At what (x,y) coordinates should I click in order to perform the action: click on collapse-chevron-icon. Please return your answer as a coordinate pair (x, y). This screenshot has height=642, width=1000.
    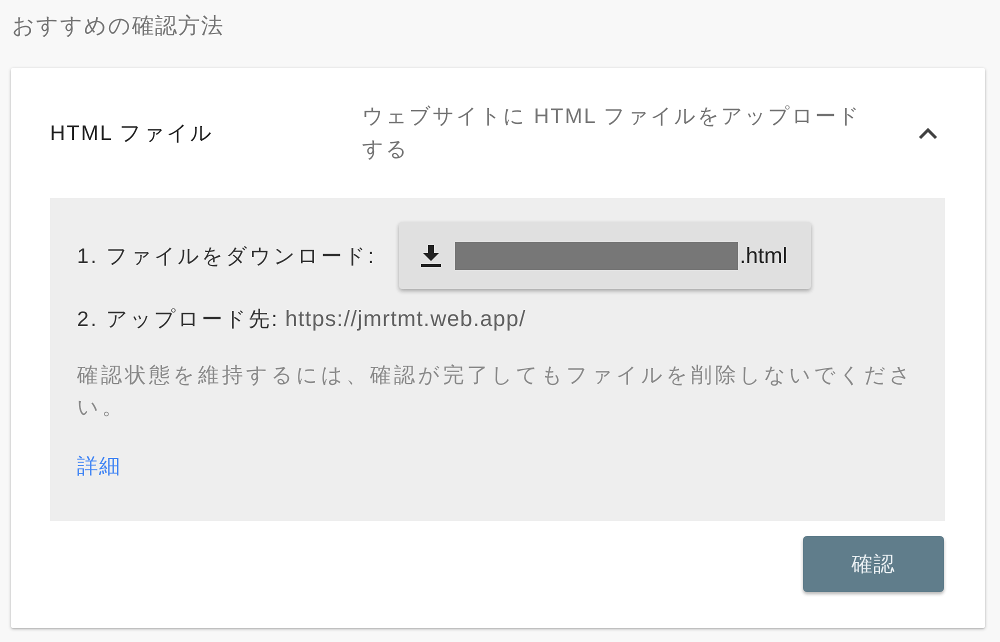
    Looking at the image, I should click on (928, 133).